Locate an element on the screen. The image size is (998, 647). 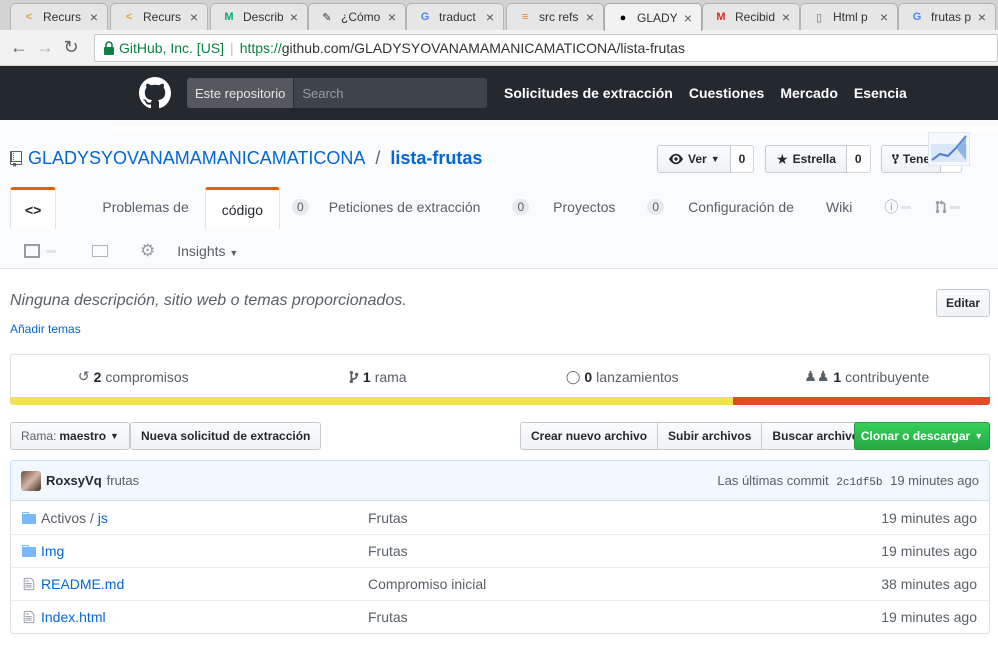
avatar is located at coordinates (31, 480).